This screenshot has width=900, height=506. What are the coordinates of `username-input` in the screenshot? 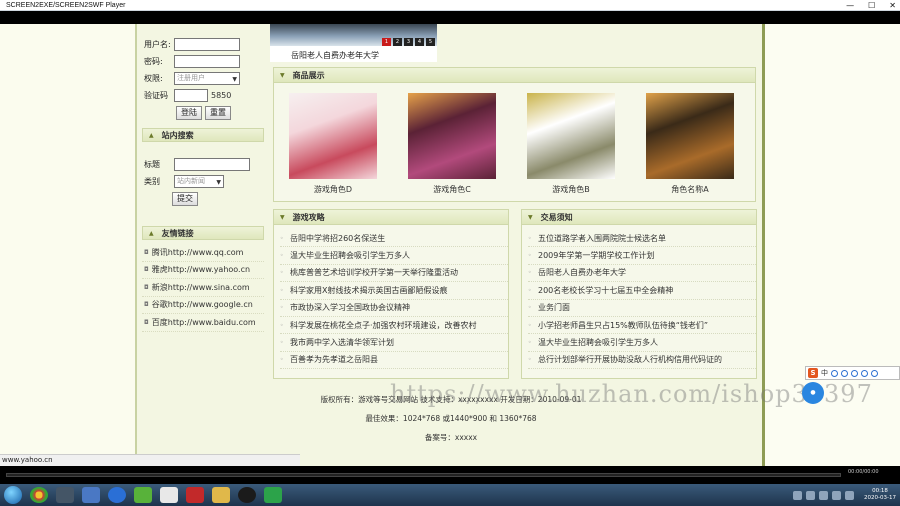 It's located at (207, 44).